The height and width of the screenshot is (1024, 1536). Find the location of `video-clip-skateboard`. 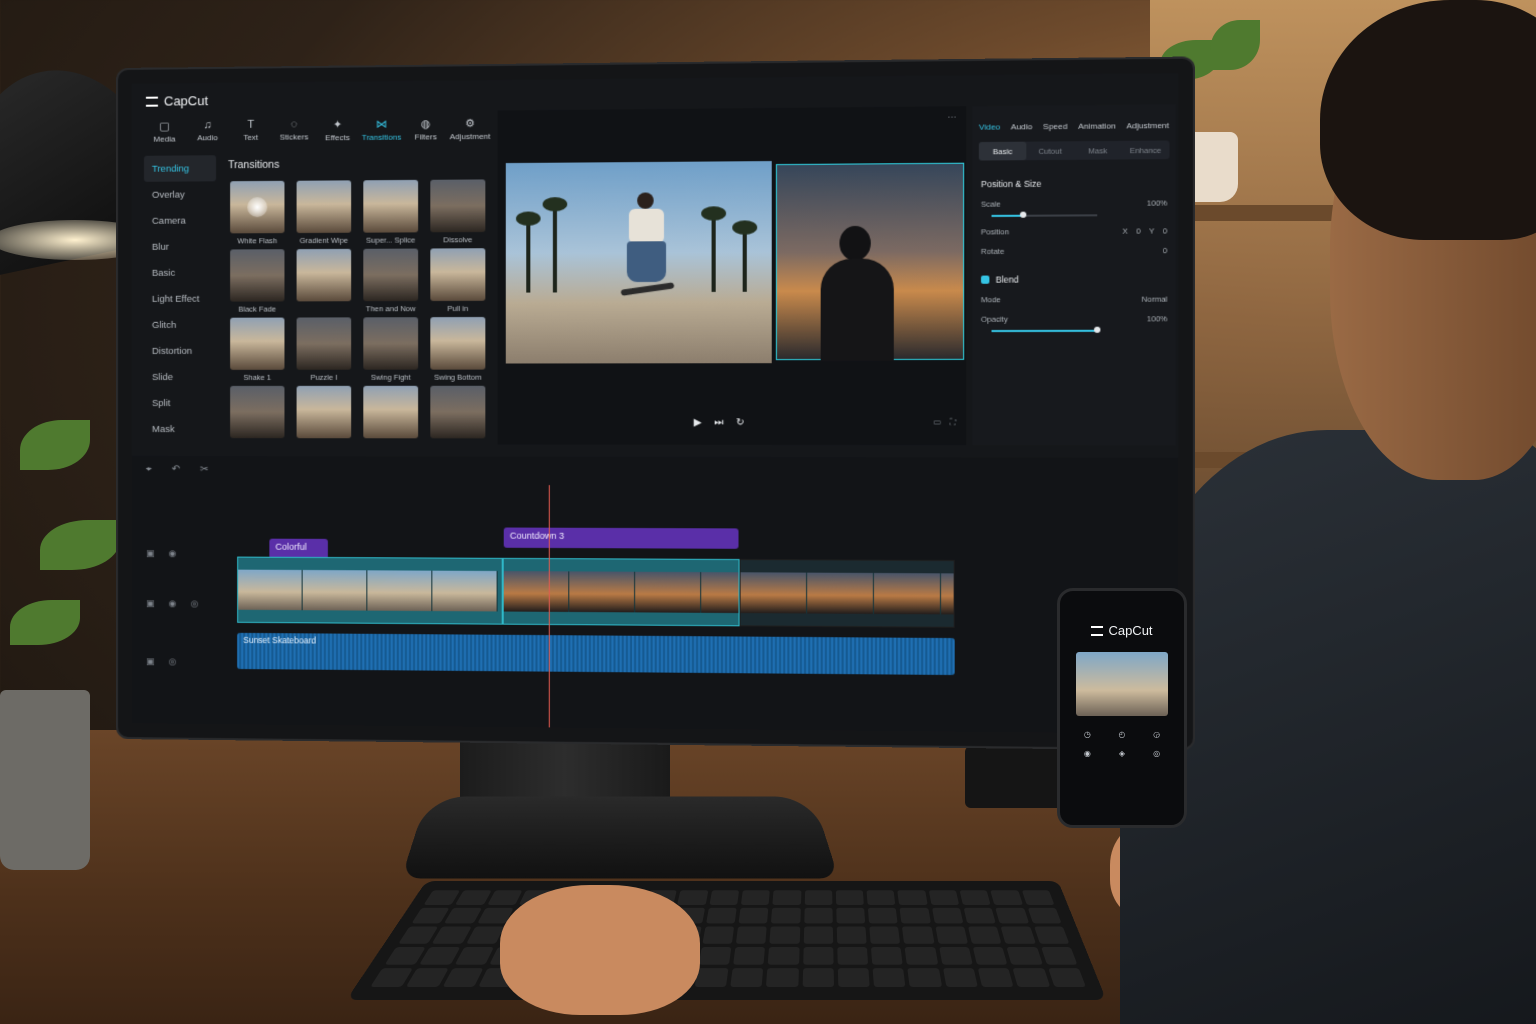

video-clip-skateboard is located at coordinates (370, 590).